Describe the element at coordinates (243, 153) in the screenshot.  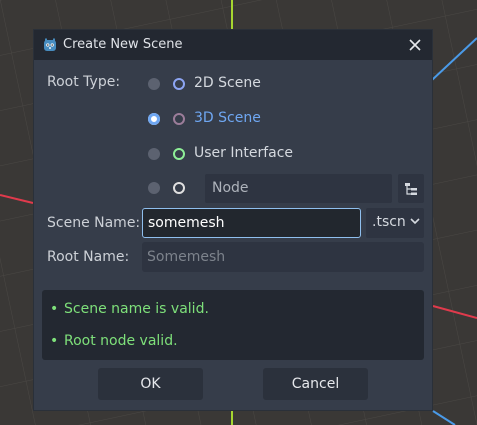
I see `option-user-interface-label: User Interface` at that location.